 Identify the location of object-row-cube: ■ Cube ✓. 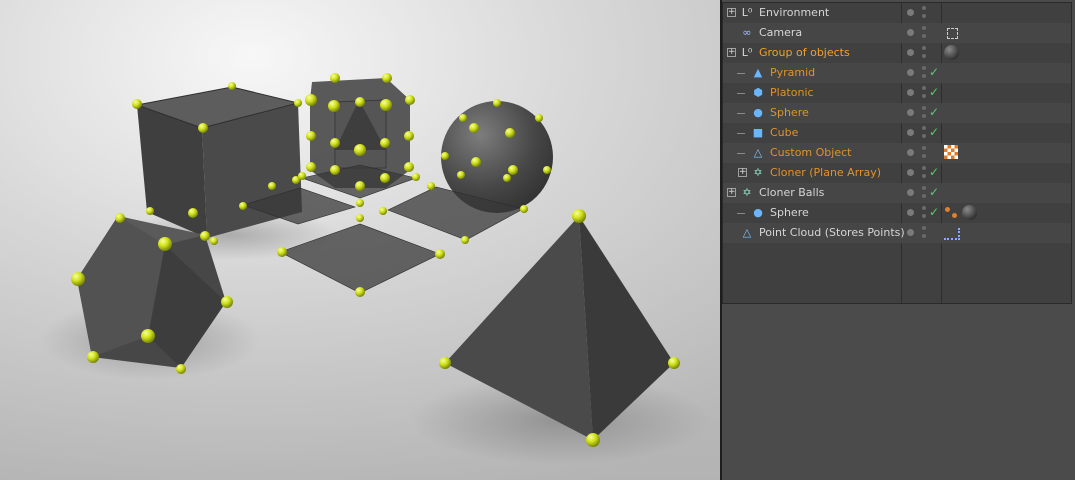
(897, 133).